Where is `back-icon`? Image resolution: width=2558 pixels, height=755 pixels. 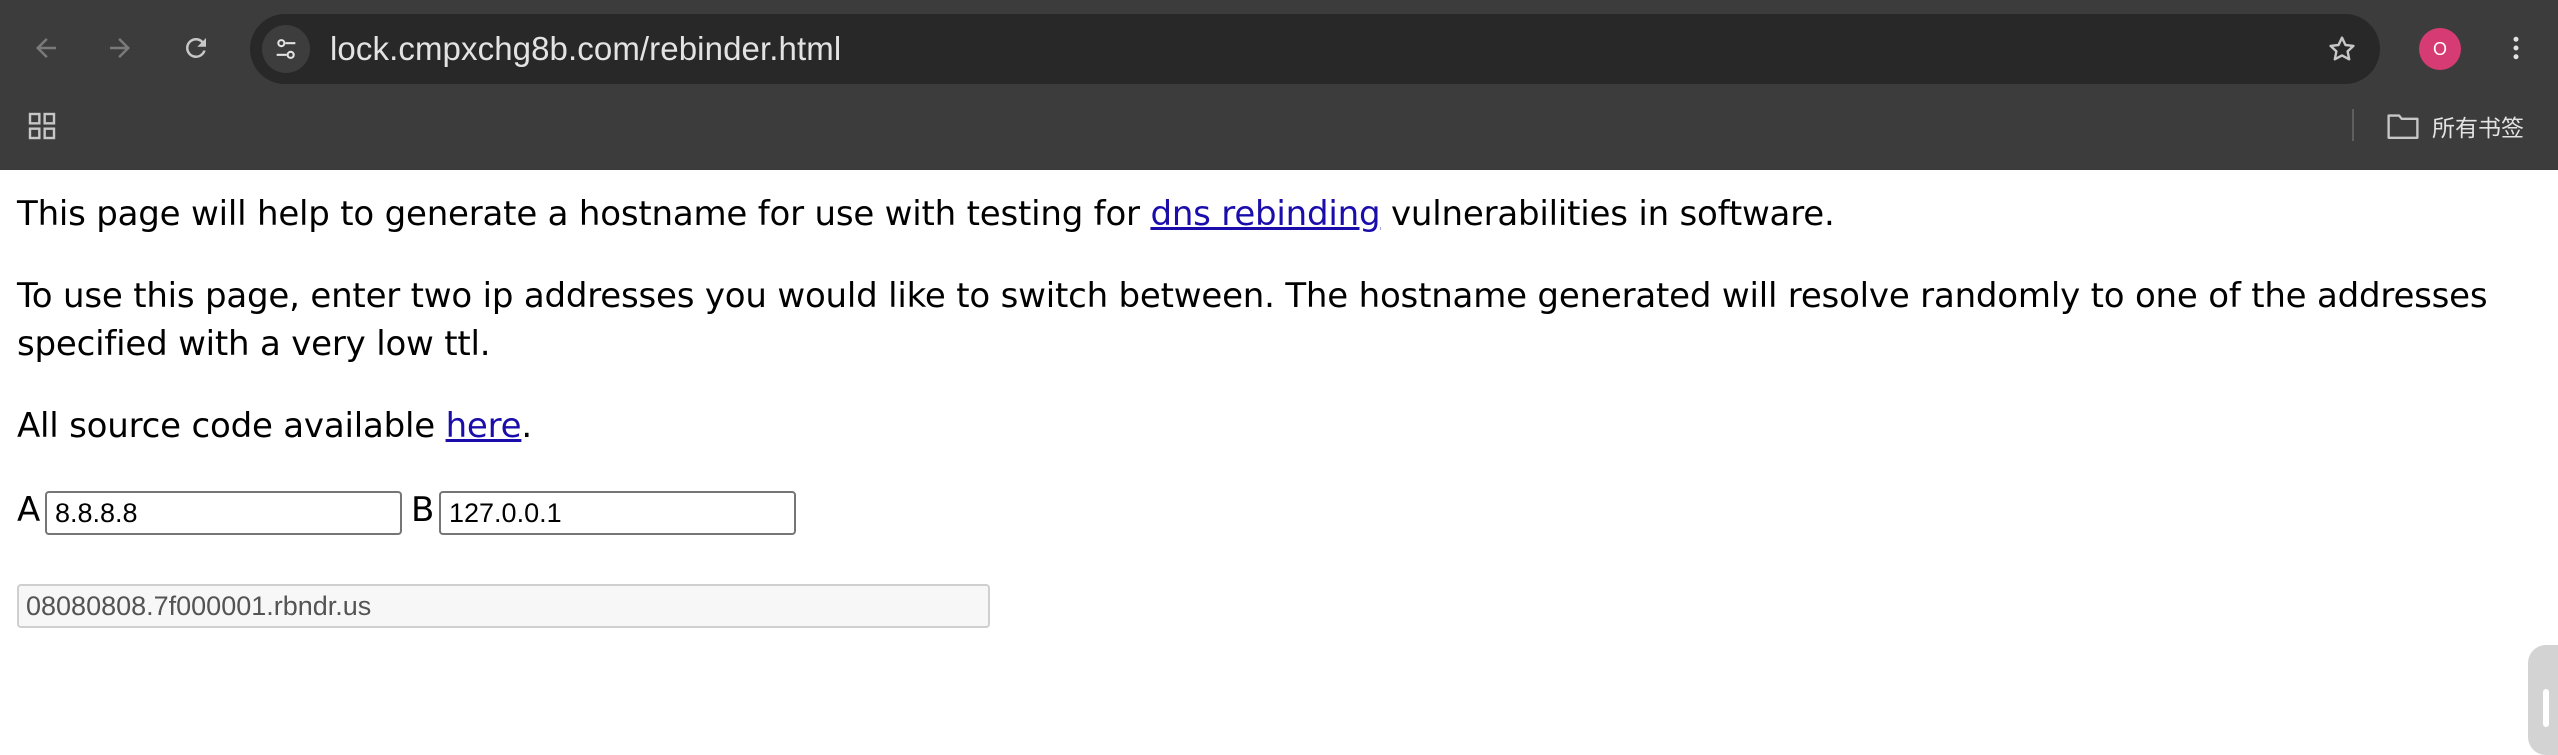
back-icon is located at coordinates (46, 48).